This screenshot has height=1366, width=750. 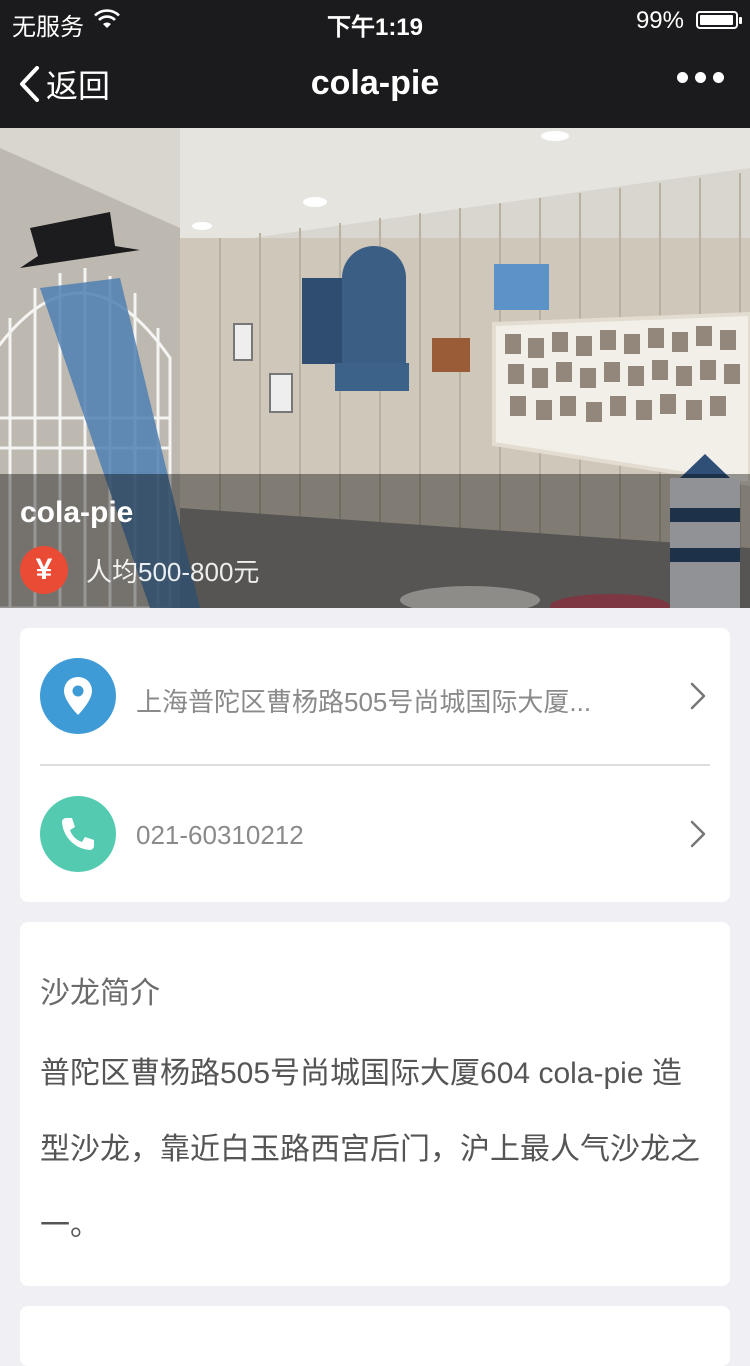 I want to click on navigation-bar: 返回 cola-pie, so click(x=375, y=84).